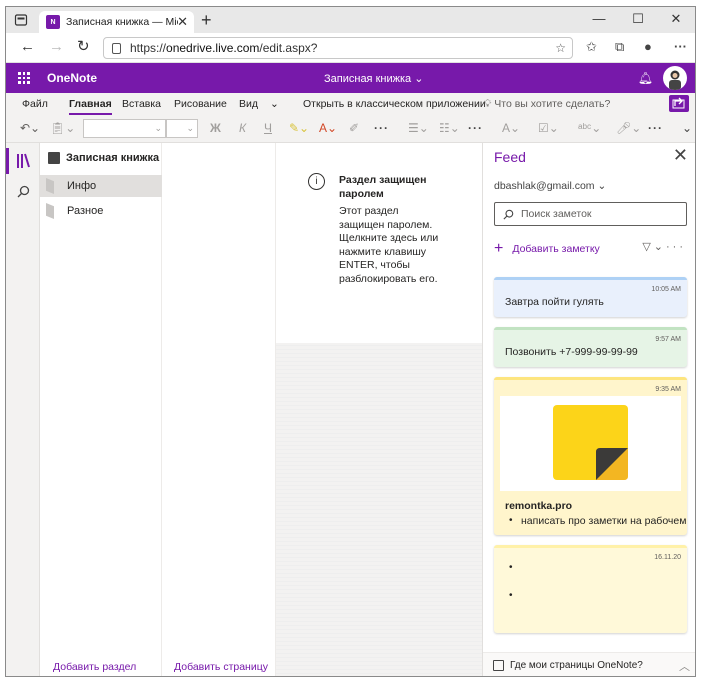 This screenshot has height=683, width=701. Describe the element at coordinates (556, 249) in the screenshot. I see `add-note-label: Добавить заметку` at that location.